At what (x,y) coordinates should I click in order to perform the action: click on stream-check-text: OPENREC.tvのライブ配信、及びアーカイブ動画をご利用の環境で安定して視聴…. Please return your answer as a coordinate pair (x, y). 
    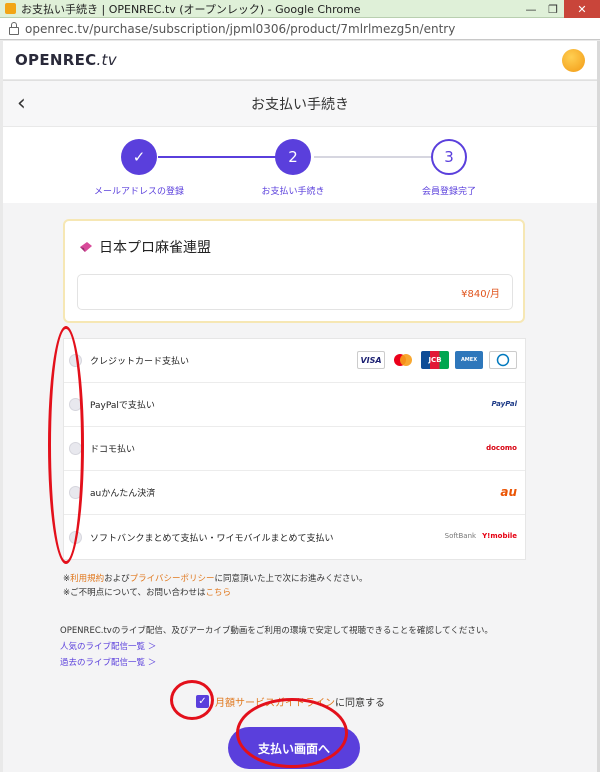
    Looking at the image, I should click on (276, 631).